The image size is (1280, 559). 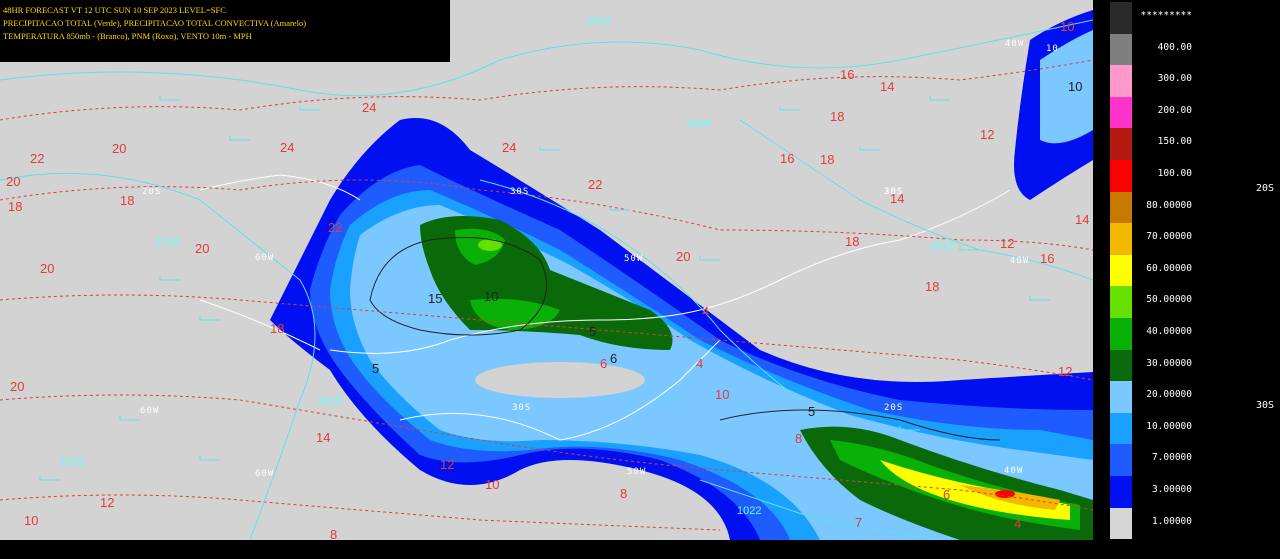 I want to click on legend-value: 80.00000, so click(x=1169, y=205).